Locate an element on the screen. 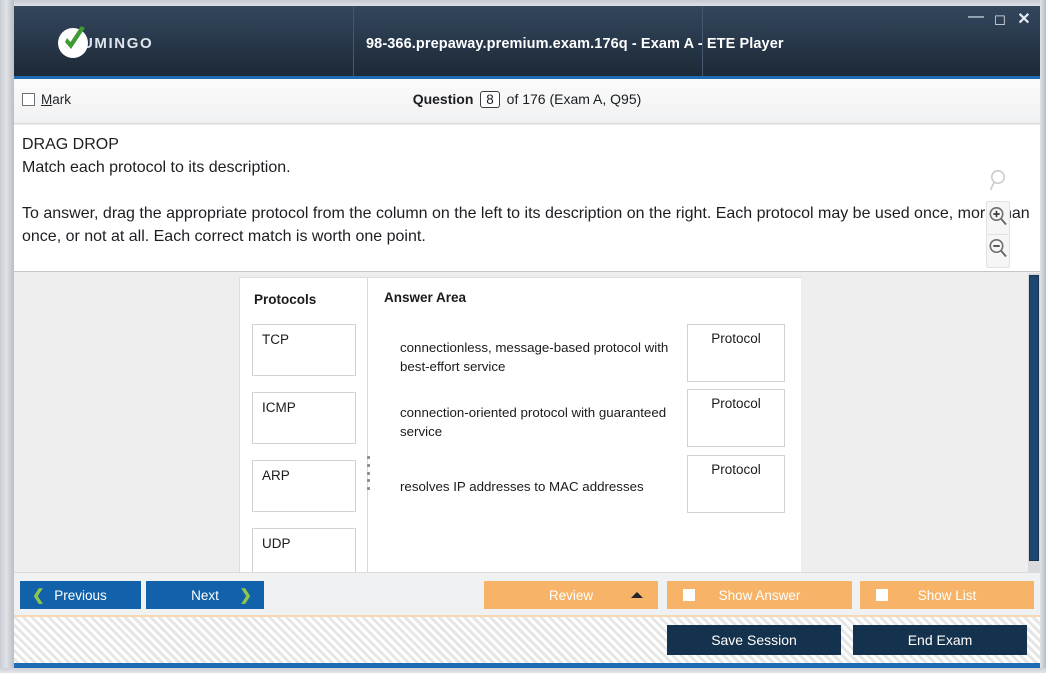 The width and height of the screenshot is (1046, 673). show-list-button: Show List is located at coordinates (947, 595).